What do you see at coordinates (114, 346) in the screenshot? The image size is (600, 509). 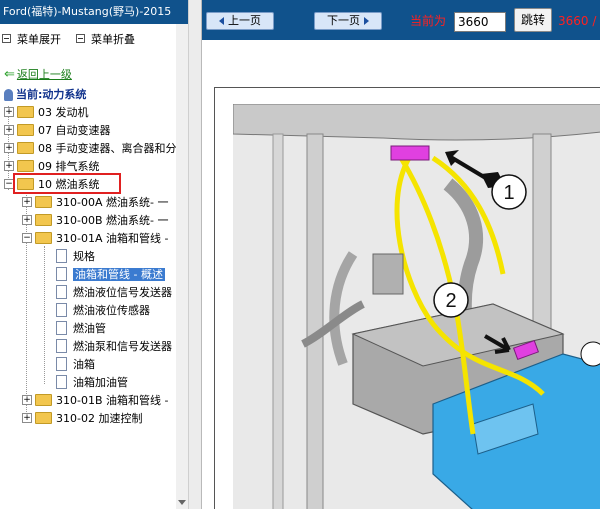 I see `tree-doc-fuel-pump: 燃油泵和信号发送器` at bounding box center [114, 346].